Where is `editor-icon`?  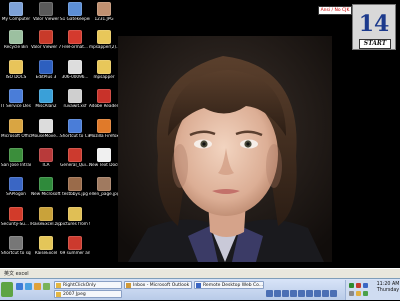
editor-icon is located at coordinates (46, 67).